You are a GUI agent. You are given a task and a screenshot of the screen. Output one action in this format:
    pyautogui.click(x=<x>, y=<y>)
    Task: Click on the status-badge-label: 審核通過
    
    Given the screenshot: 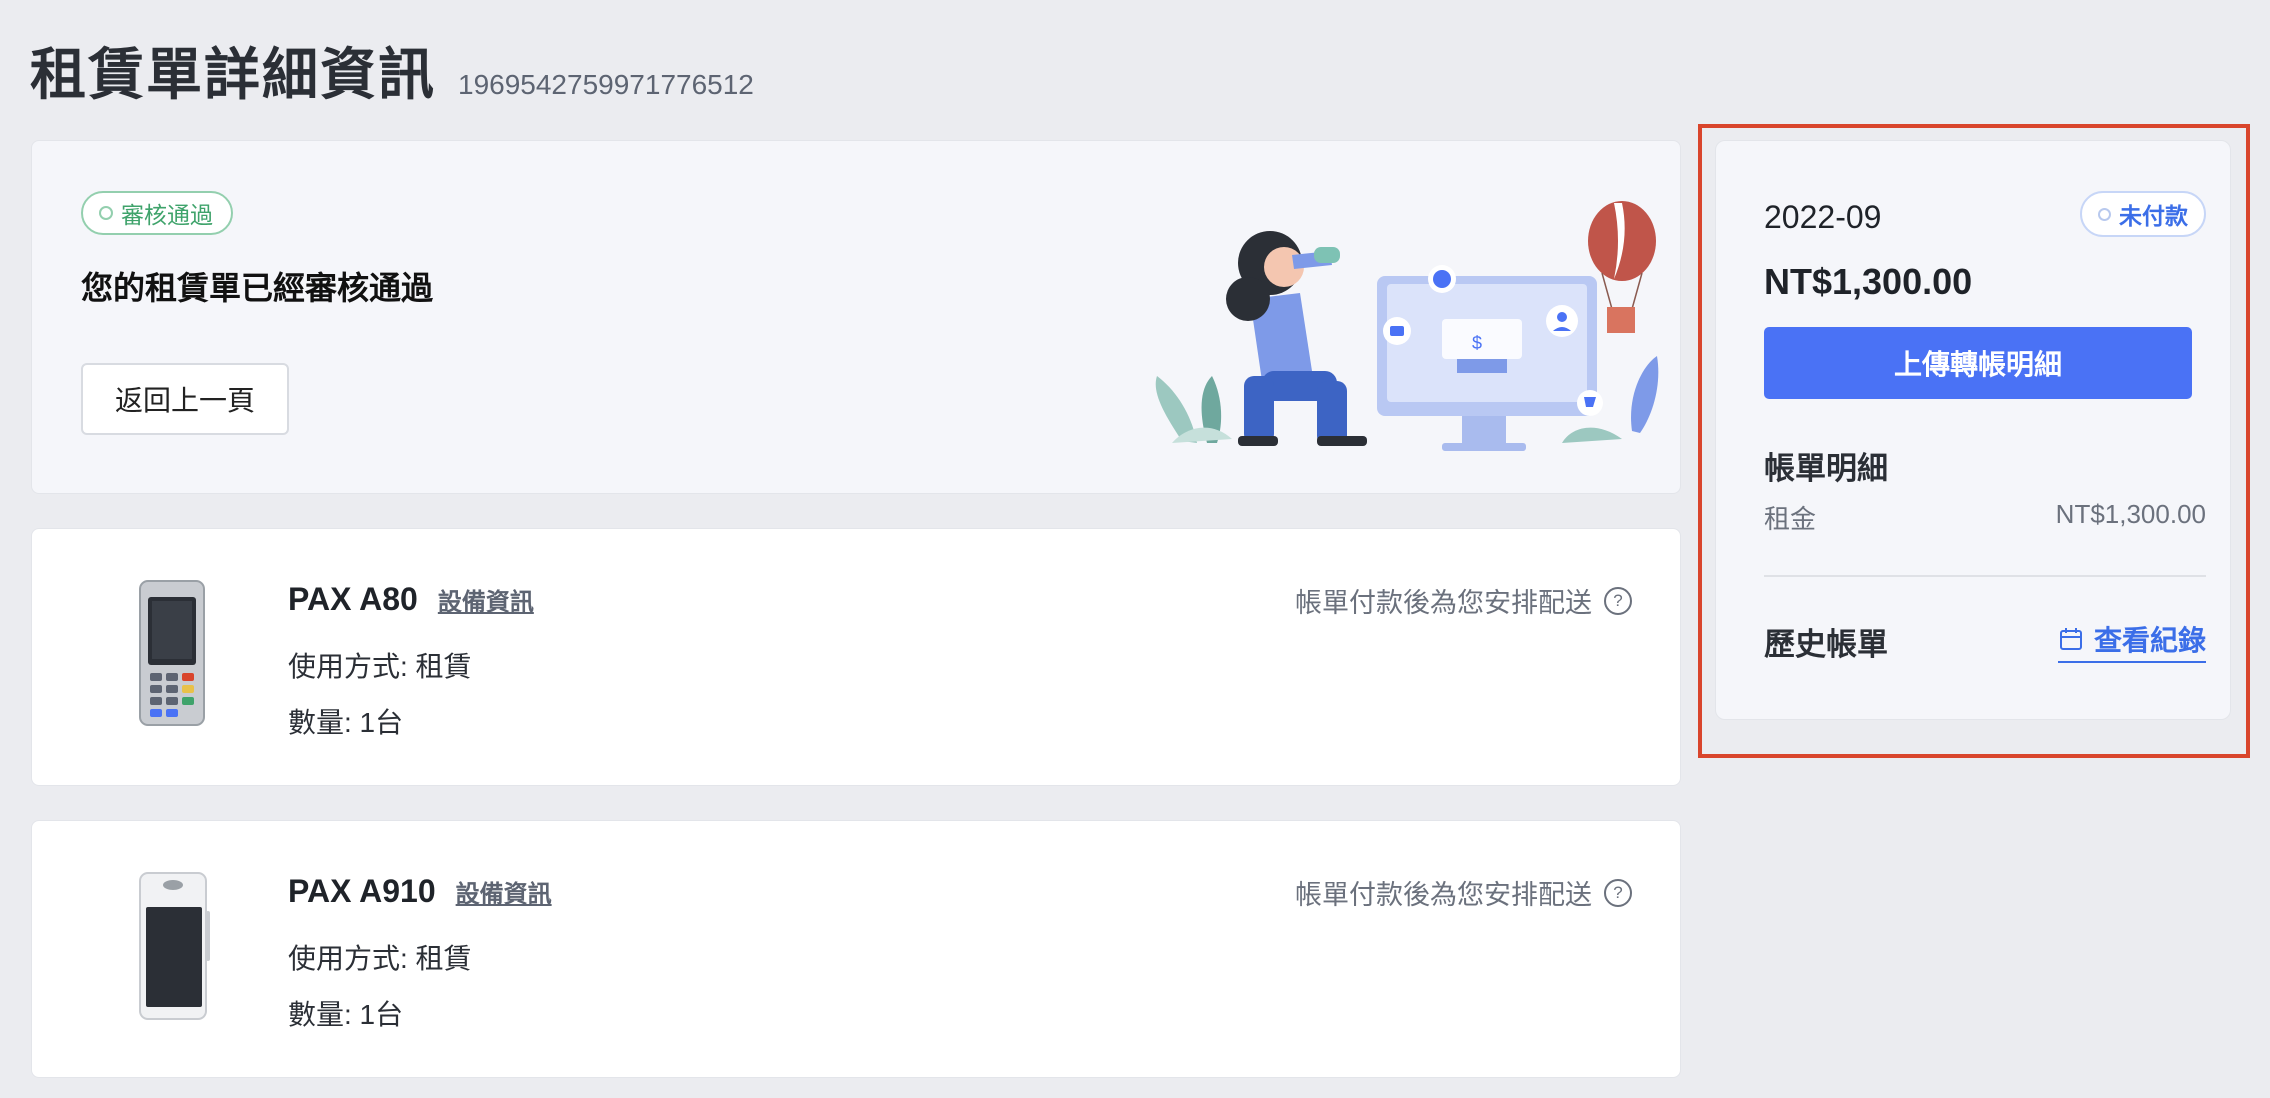 What is the action you would take?
    pyautogui.click(x=167, y=215)
    